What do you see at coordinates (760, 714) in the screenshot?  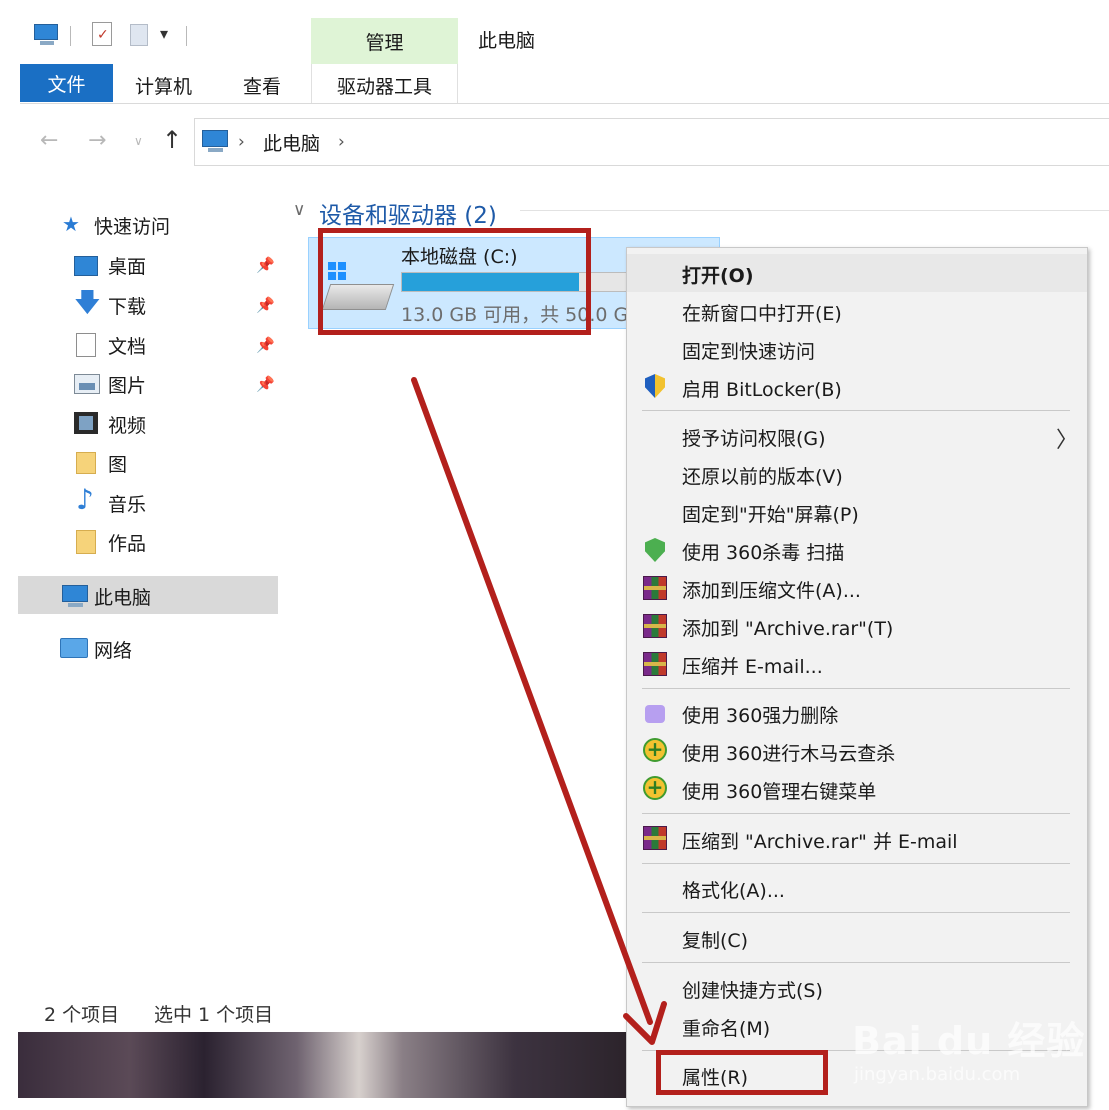 I see `menu-item-360-force-delete: 使用 360强力删除` at bounding box center [760, 714].